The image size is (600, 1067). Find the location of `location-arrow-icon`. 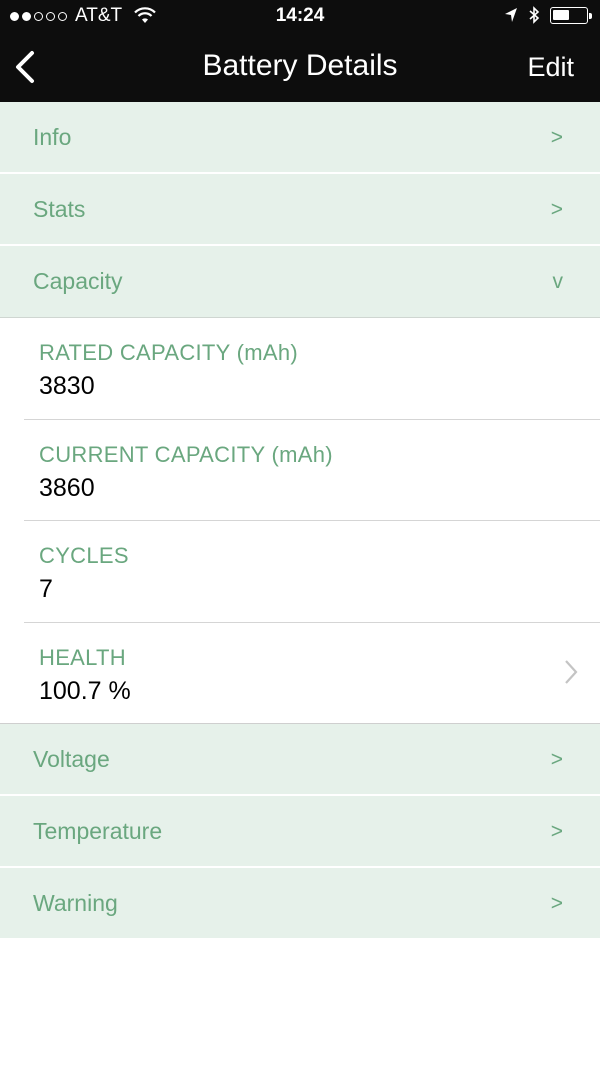

location-arrow-icon is located at coordinates (511, 15).